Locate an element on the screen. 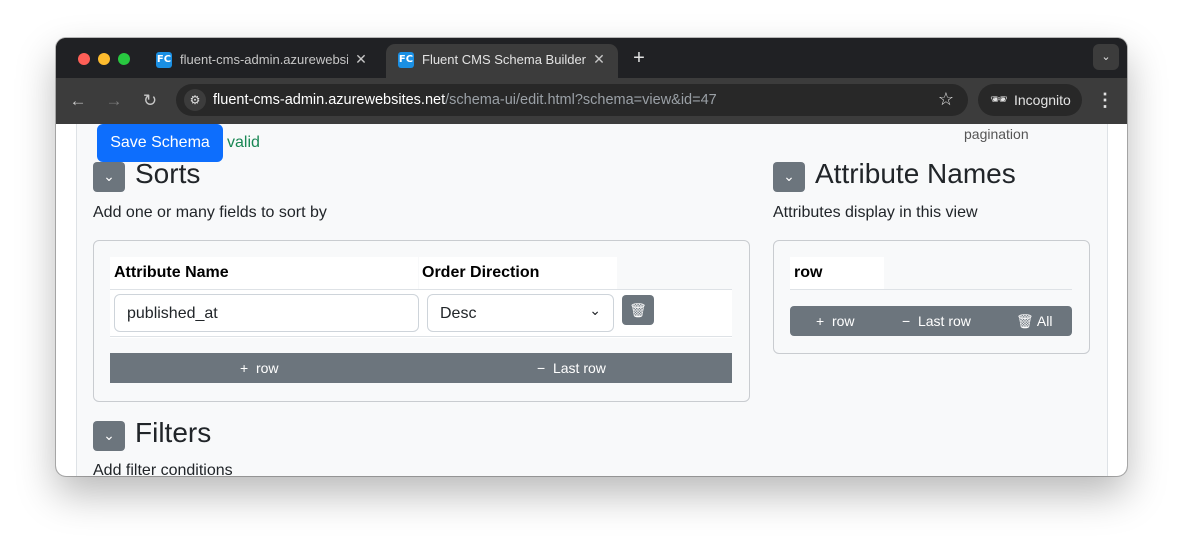 Image resolution: width=1183 pixels, height=550 pixels. filters-collapse-chevron-icon: ⌄ is located at coordinates (109, 436).